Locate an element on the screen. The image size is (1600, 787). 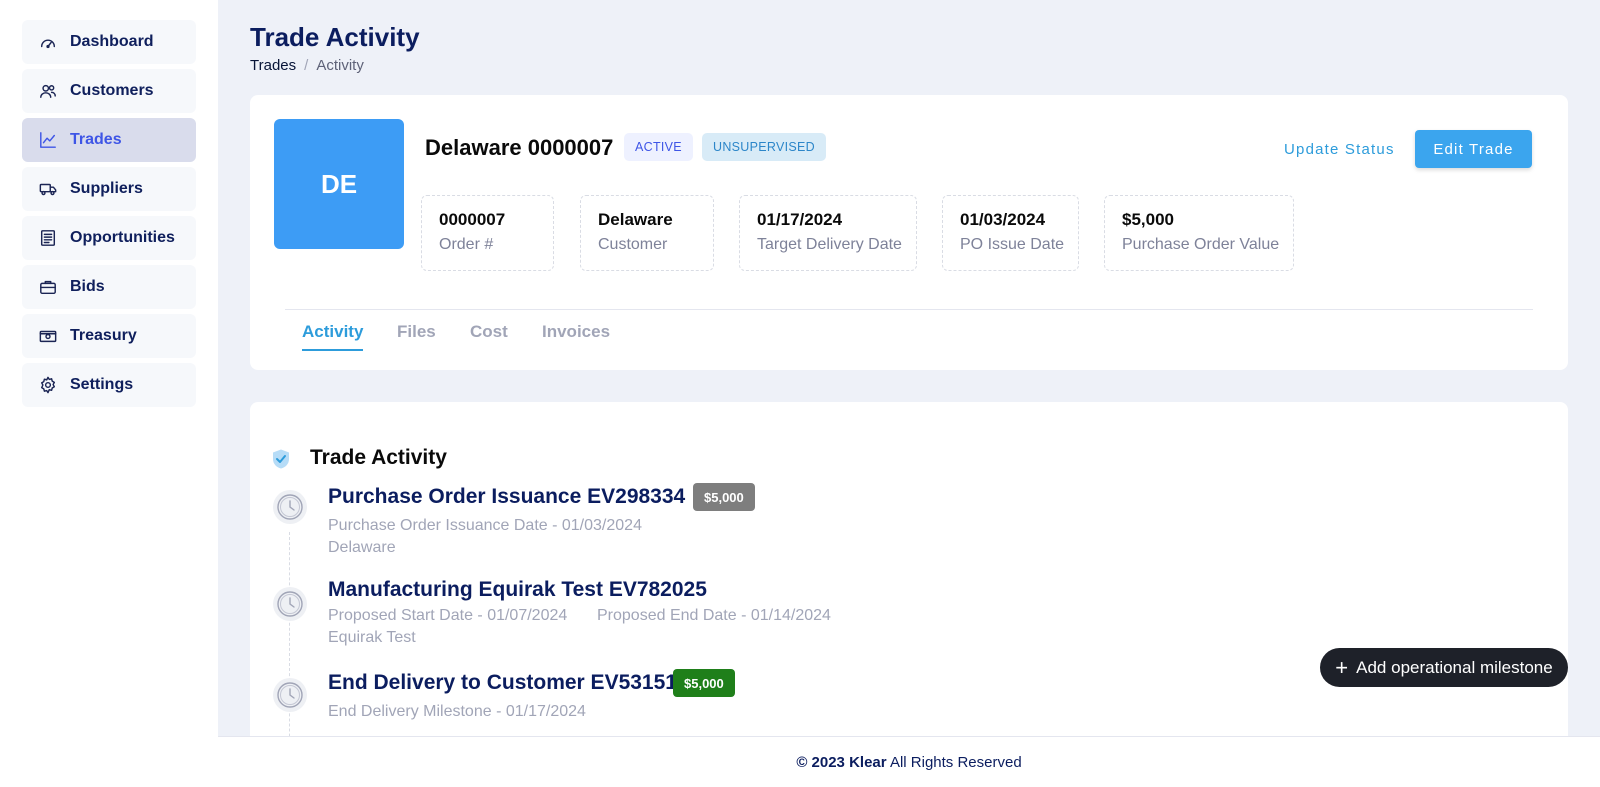
update-status-button: Update Status is located at coordinates (1339, 149).